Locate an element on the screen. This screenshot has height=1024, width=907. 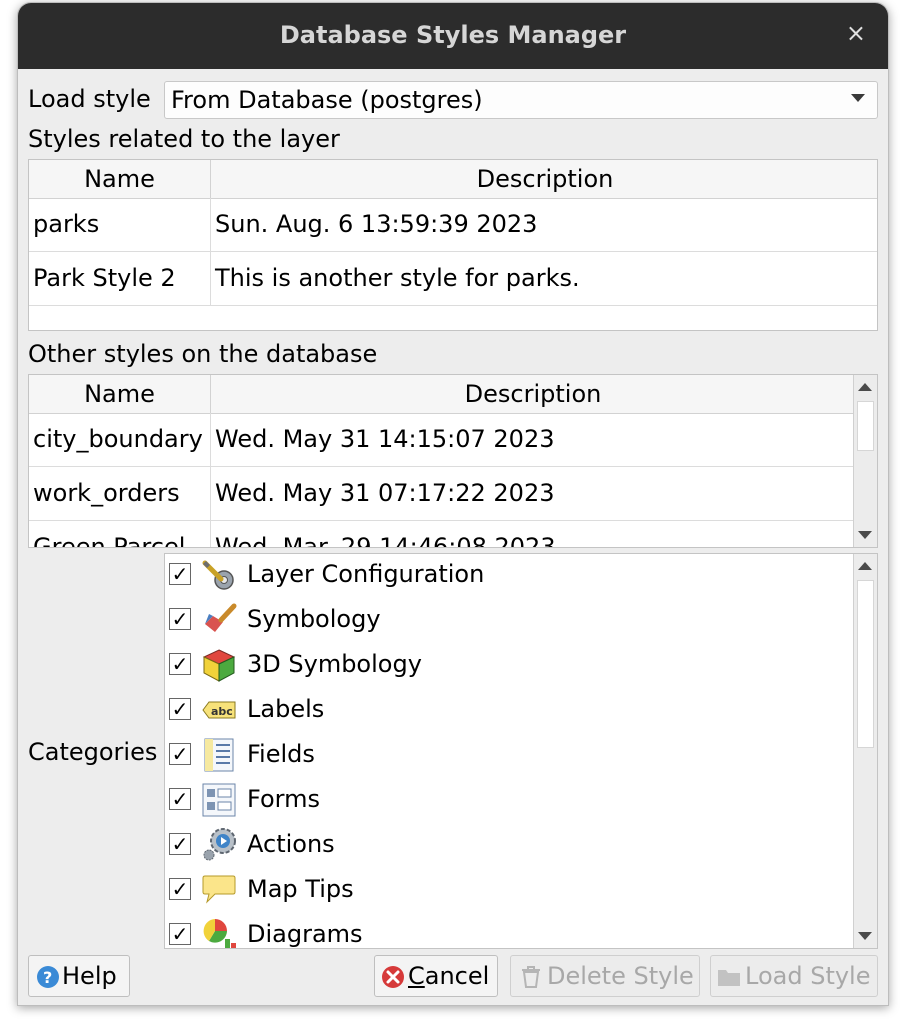
category-label: Diagrams is located at coordinates (305, 934).